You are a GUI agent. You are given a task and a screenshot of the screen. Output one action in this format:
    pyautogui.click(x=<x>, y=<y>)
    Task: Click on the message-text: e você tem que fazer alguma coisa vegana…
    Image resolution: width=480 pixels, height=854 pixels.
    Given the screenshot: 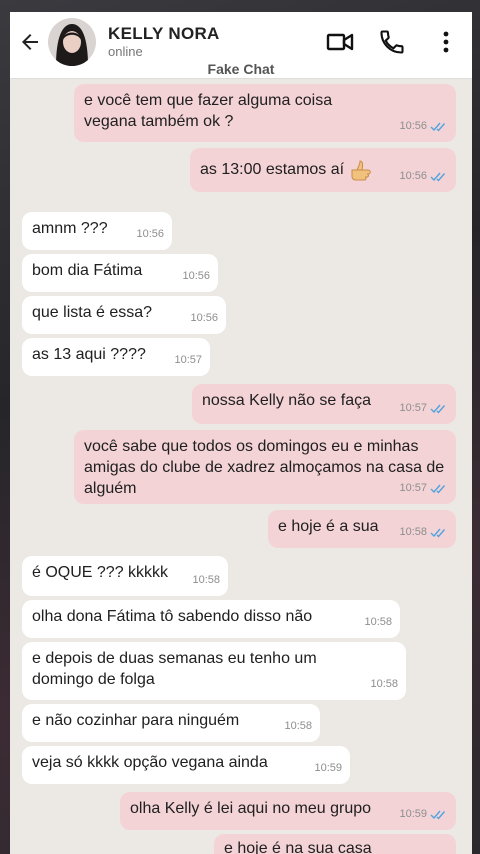 What is the action you would take?
    pyautogui.click(x=208, y=111)
    